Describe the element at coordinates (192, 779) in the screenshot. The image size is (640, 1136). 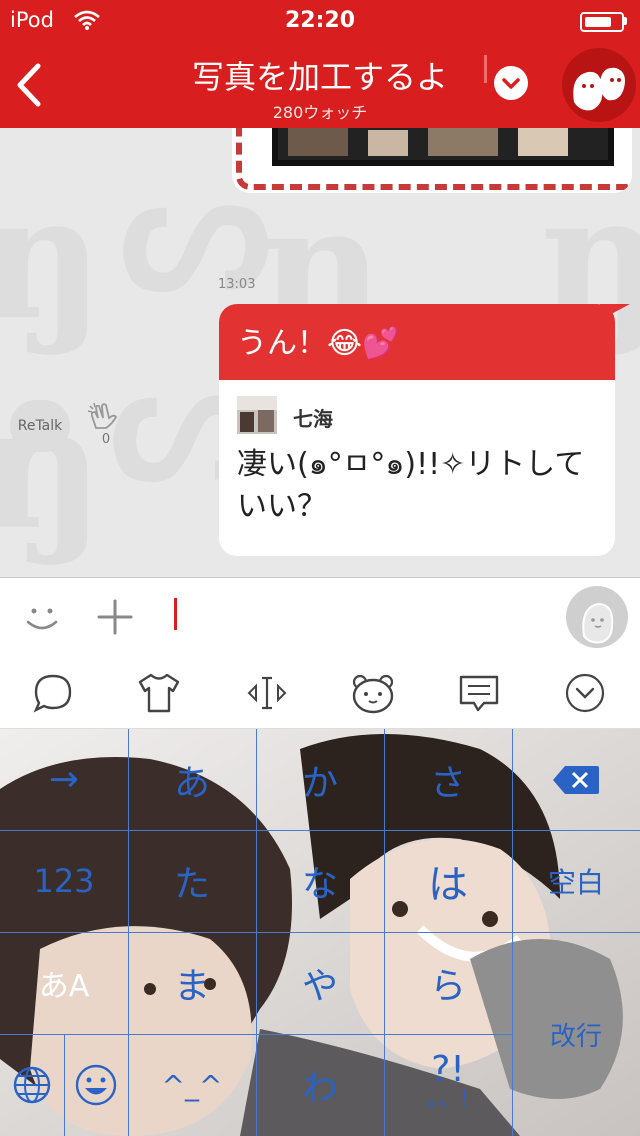
I see `key-a: あ` at that location.